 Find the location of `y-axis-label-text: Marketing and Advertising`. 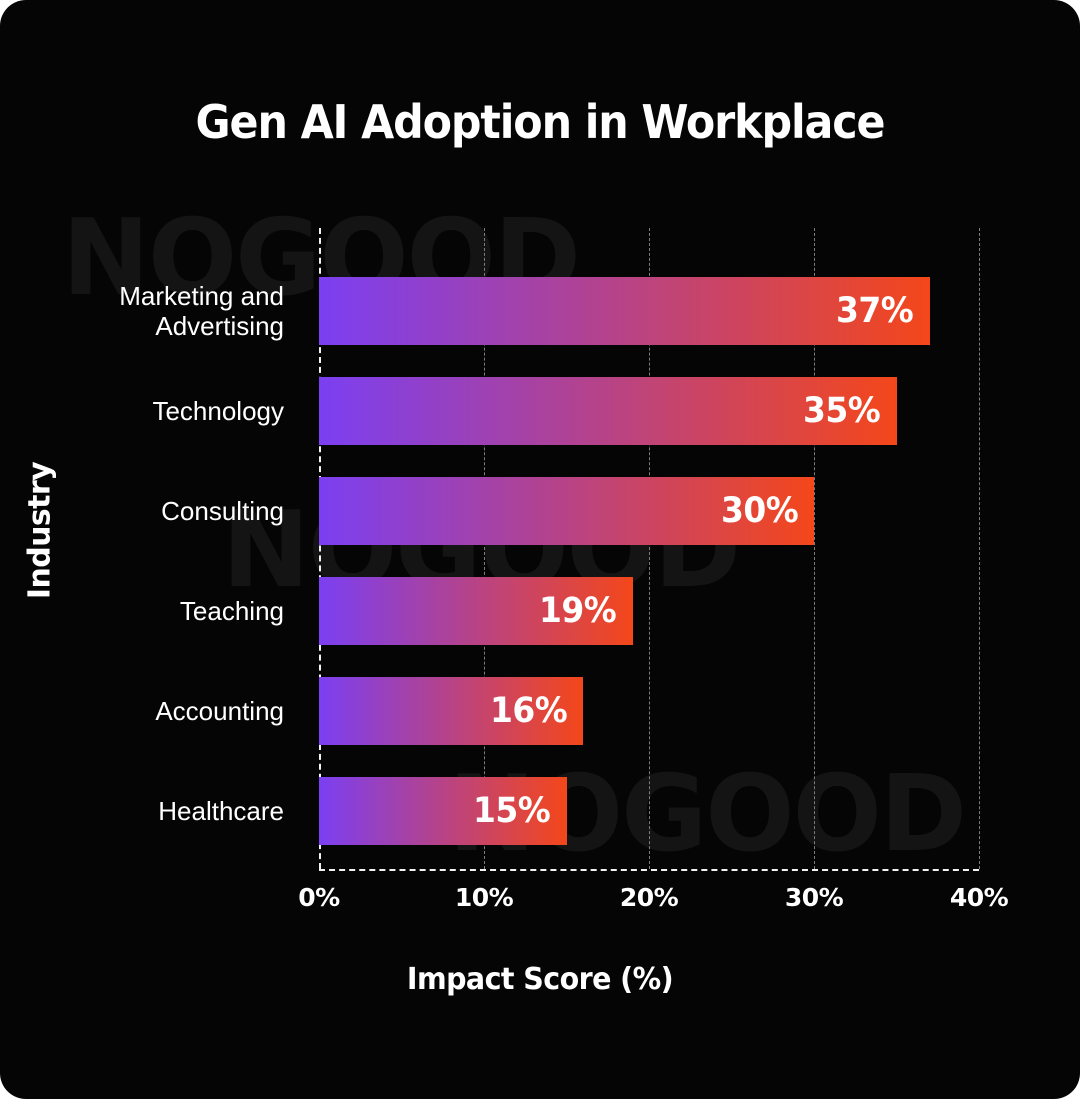

y-axis-label-text: Marketing and Advertising is located at coordinates (201, 311).